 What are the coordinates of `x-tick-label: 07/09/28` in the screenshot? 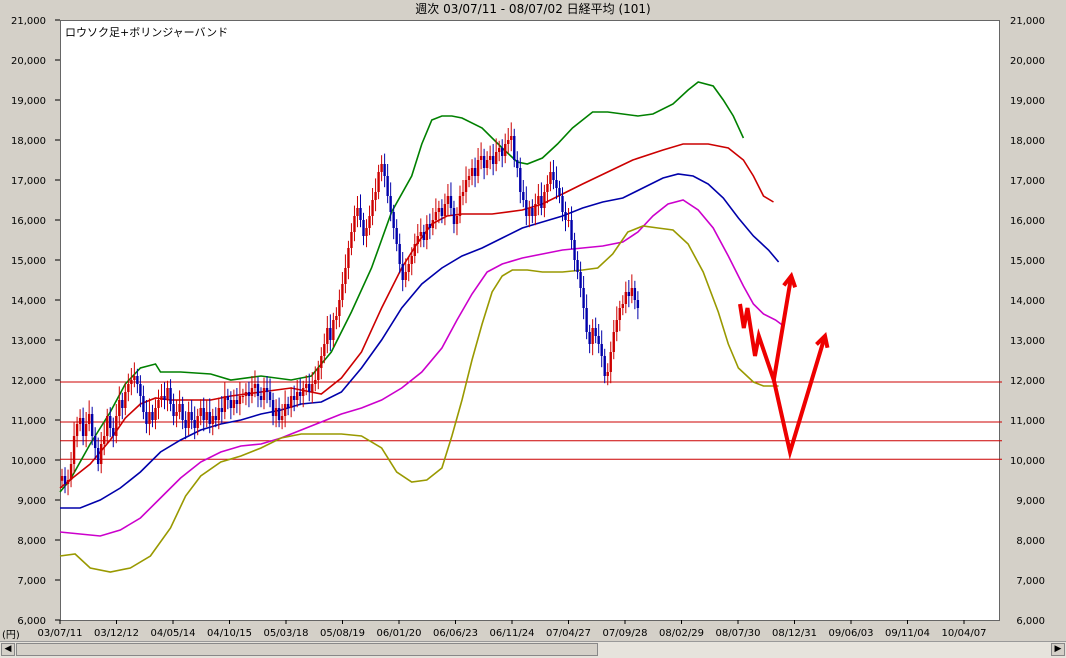 It's located at (625, 633).